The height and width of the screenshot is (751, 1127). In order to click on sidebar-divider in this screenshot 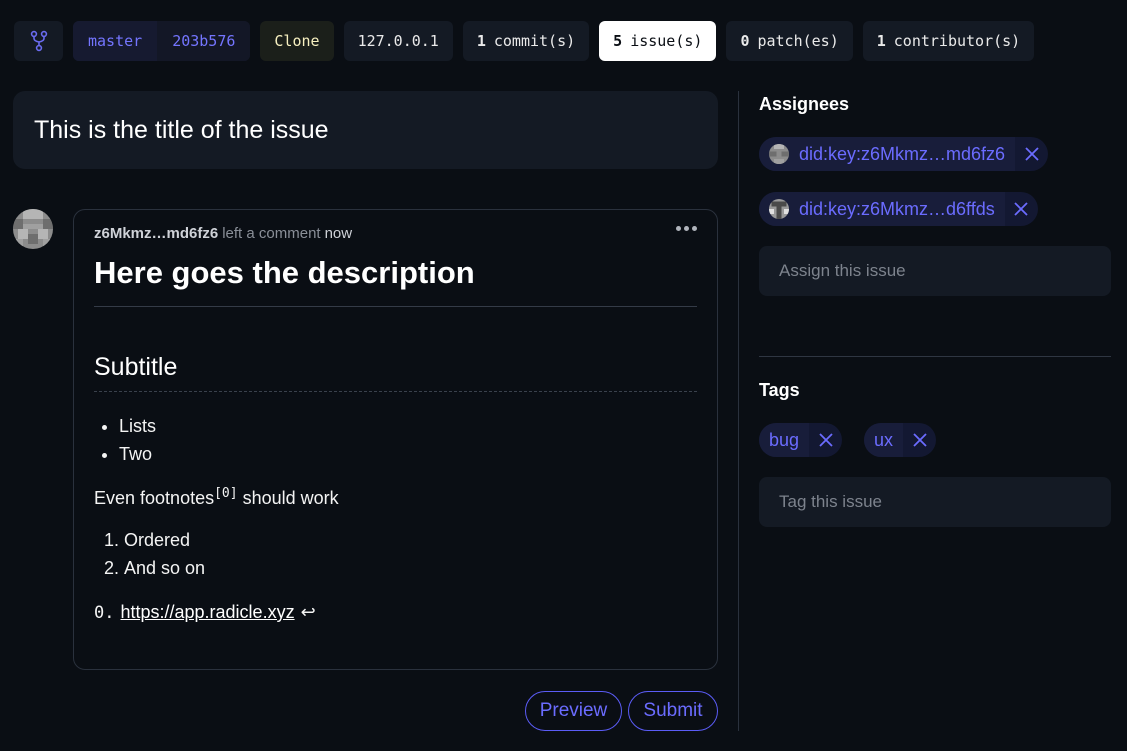, I will do `click(935, 356)`.